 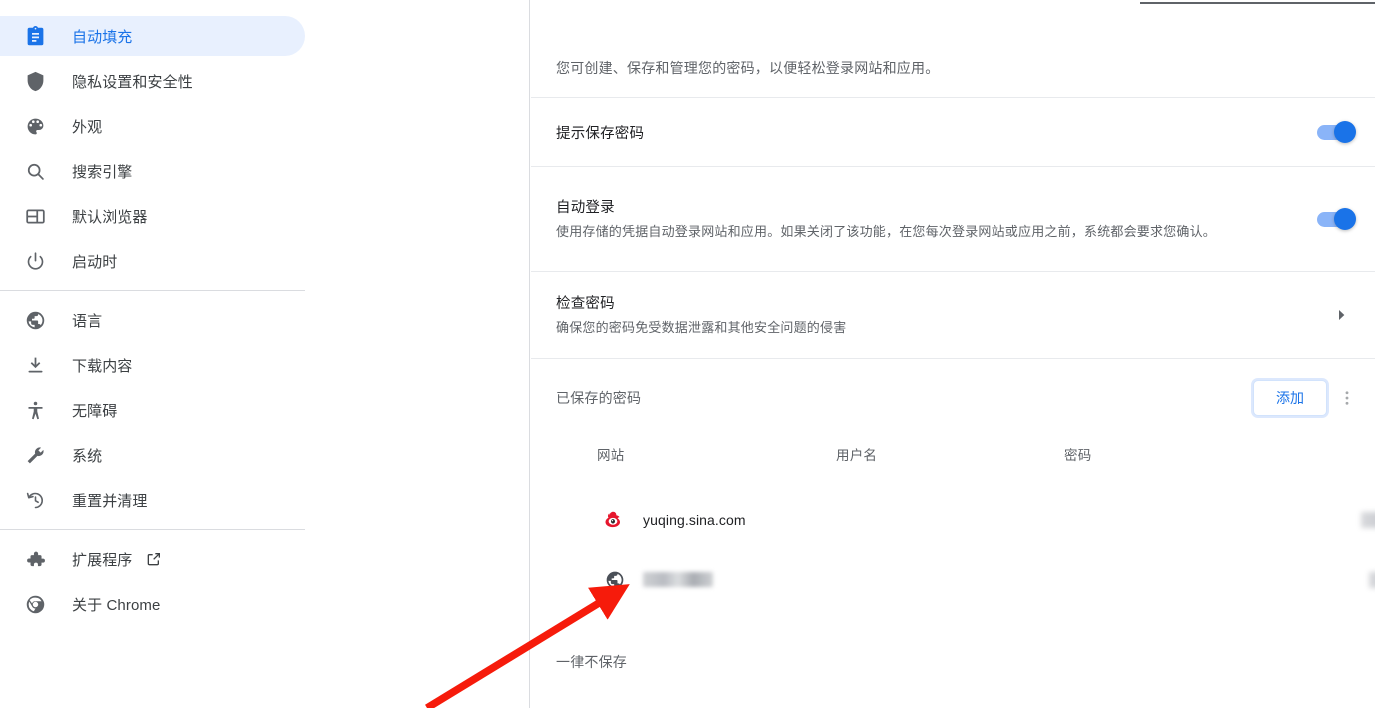 I want to click on sidebar-item-reset-cleanup: 重置并清理, so click(x=152, y=500).